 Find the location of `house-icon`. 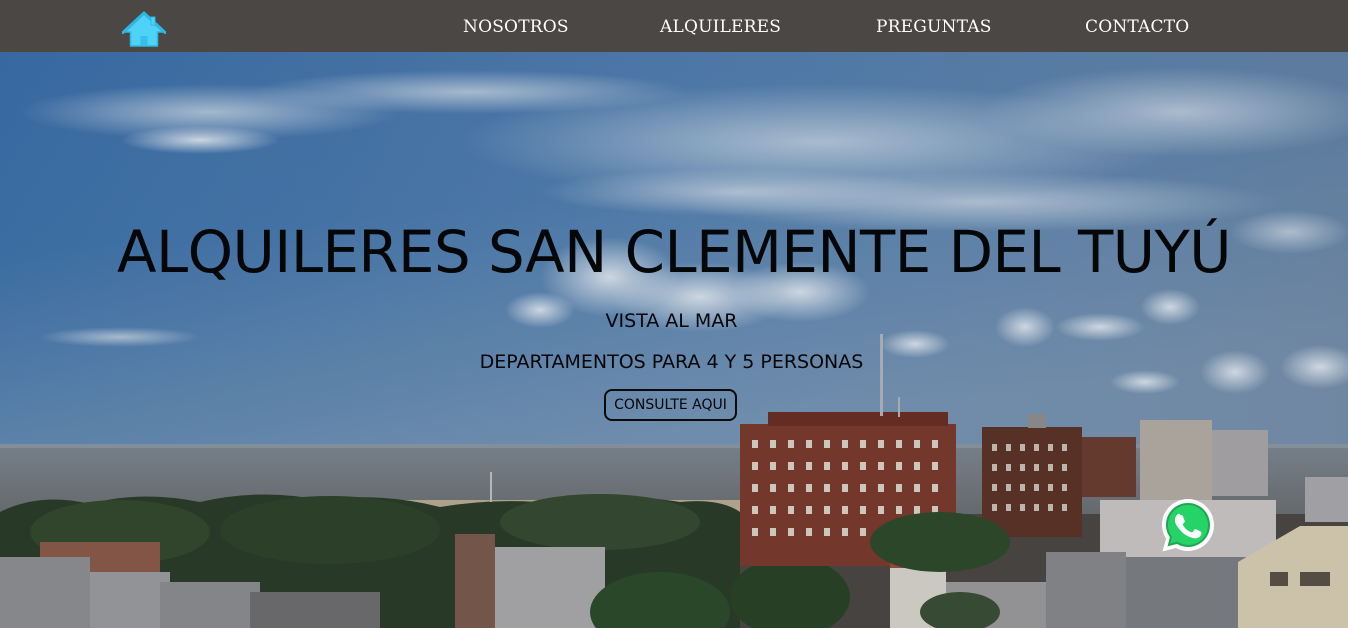

house-icon is located at coordinates (144, 29).